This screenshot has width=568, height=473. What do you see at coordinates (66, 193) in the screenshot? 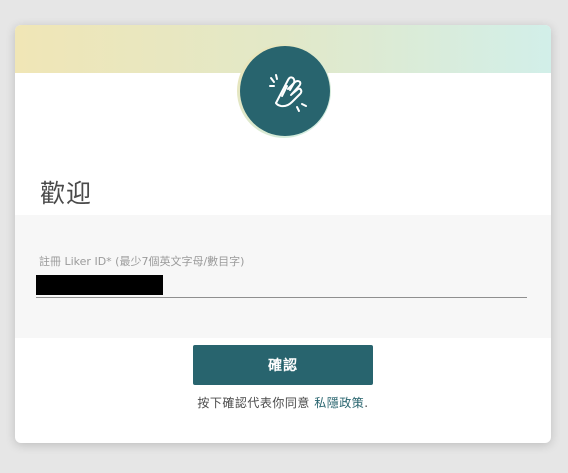
I see `page-title: 歡迎` at bounding box center [66, 193].